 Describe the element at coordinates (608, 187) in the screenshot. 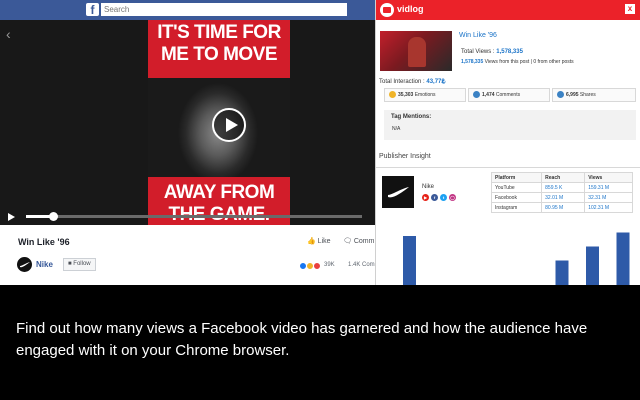

I see `table-cell: 159.31 M` at that location.